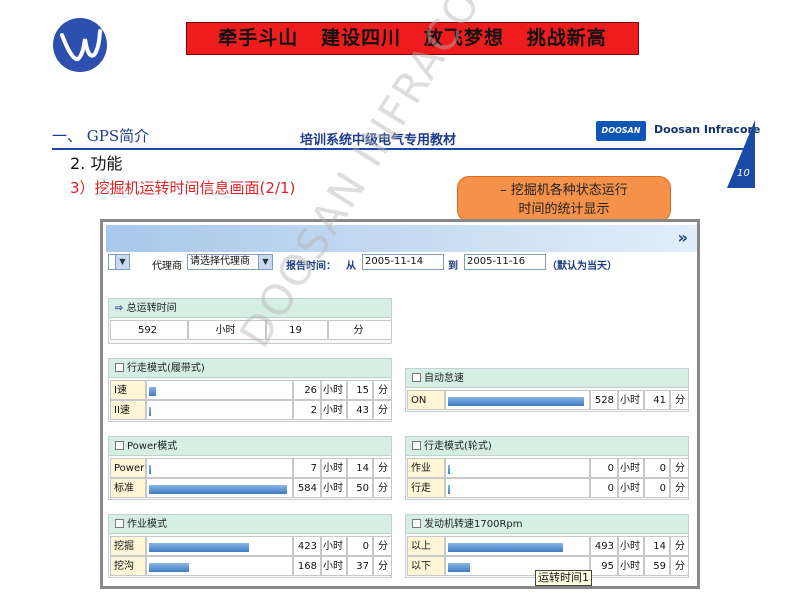 The width and height of the screenshot is (800, 600). What do you see at coordinates (582, 266) in the screenshot?
I see `default-hint: （默认为当天）` at bounding box center [582, 266].